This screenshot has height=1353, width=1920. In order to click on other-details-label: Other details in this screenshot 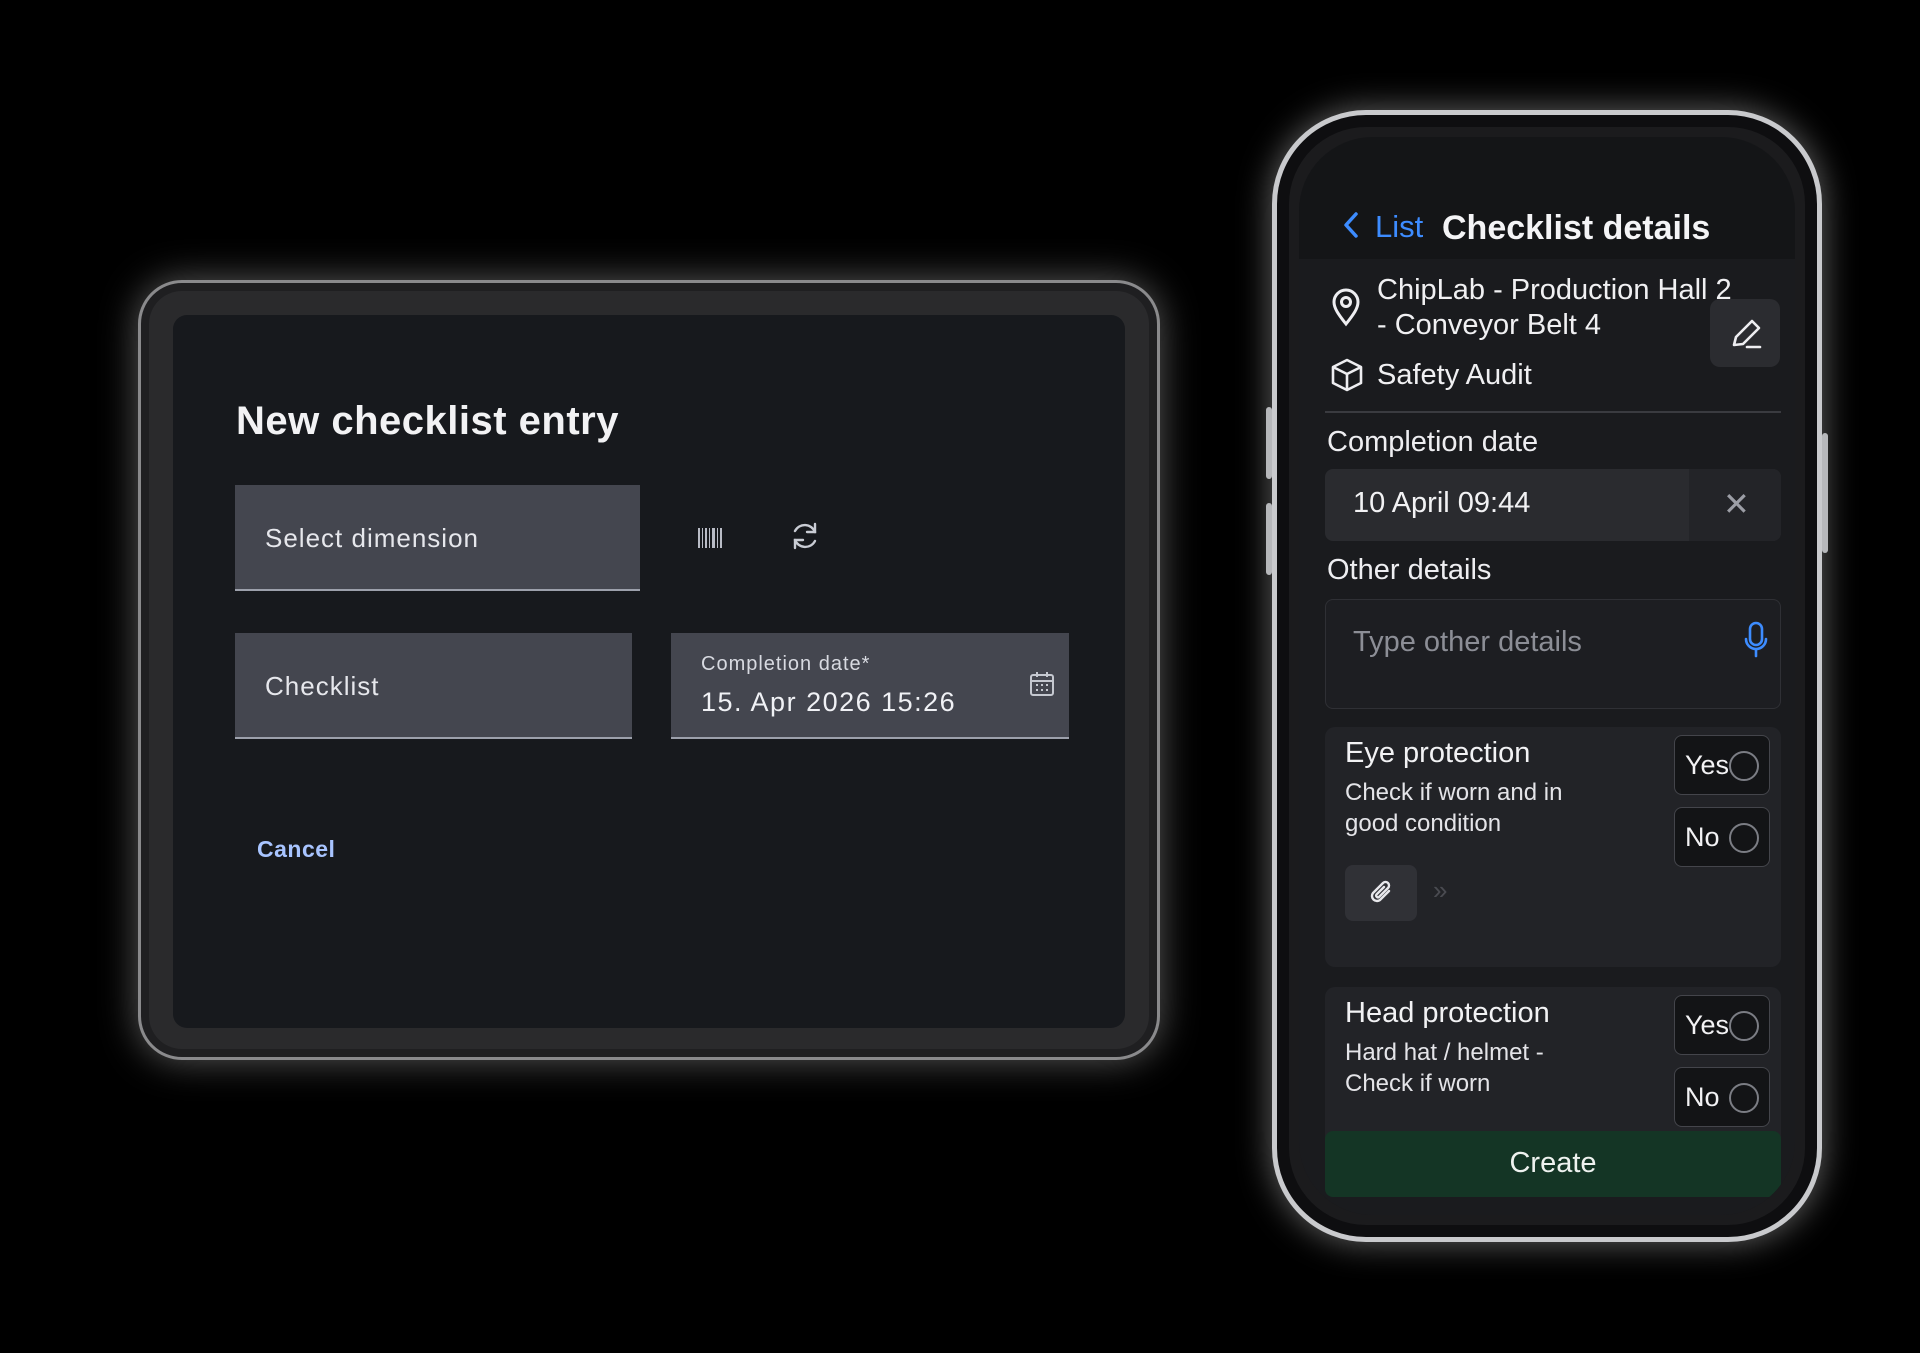, I will do `click(1409, 570)`.